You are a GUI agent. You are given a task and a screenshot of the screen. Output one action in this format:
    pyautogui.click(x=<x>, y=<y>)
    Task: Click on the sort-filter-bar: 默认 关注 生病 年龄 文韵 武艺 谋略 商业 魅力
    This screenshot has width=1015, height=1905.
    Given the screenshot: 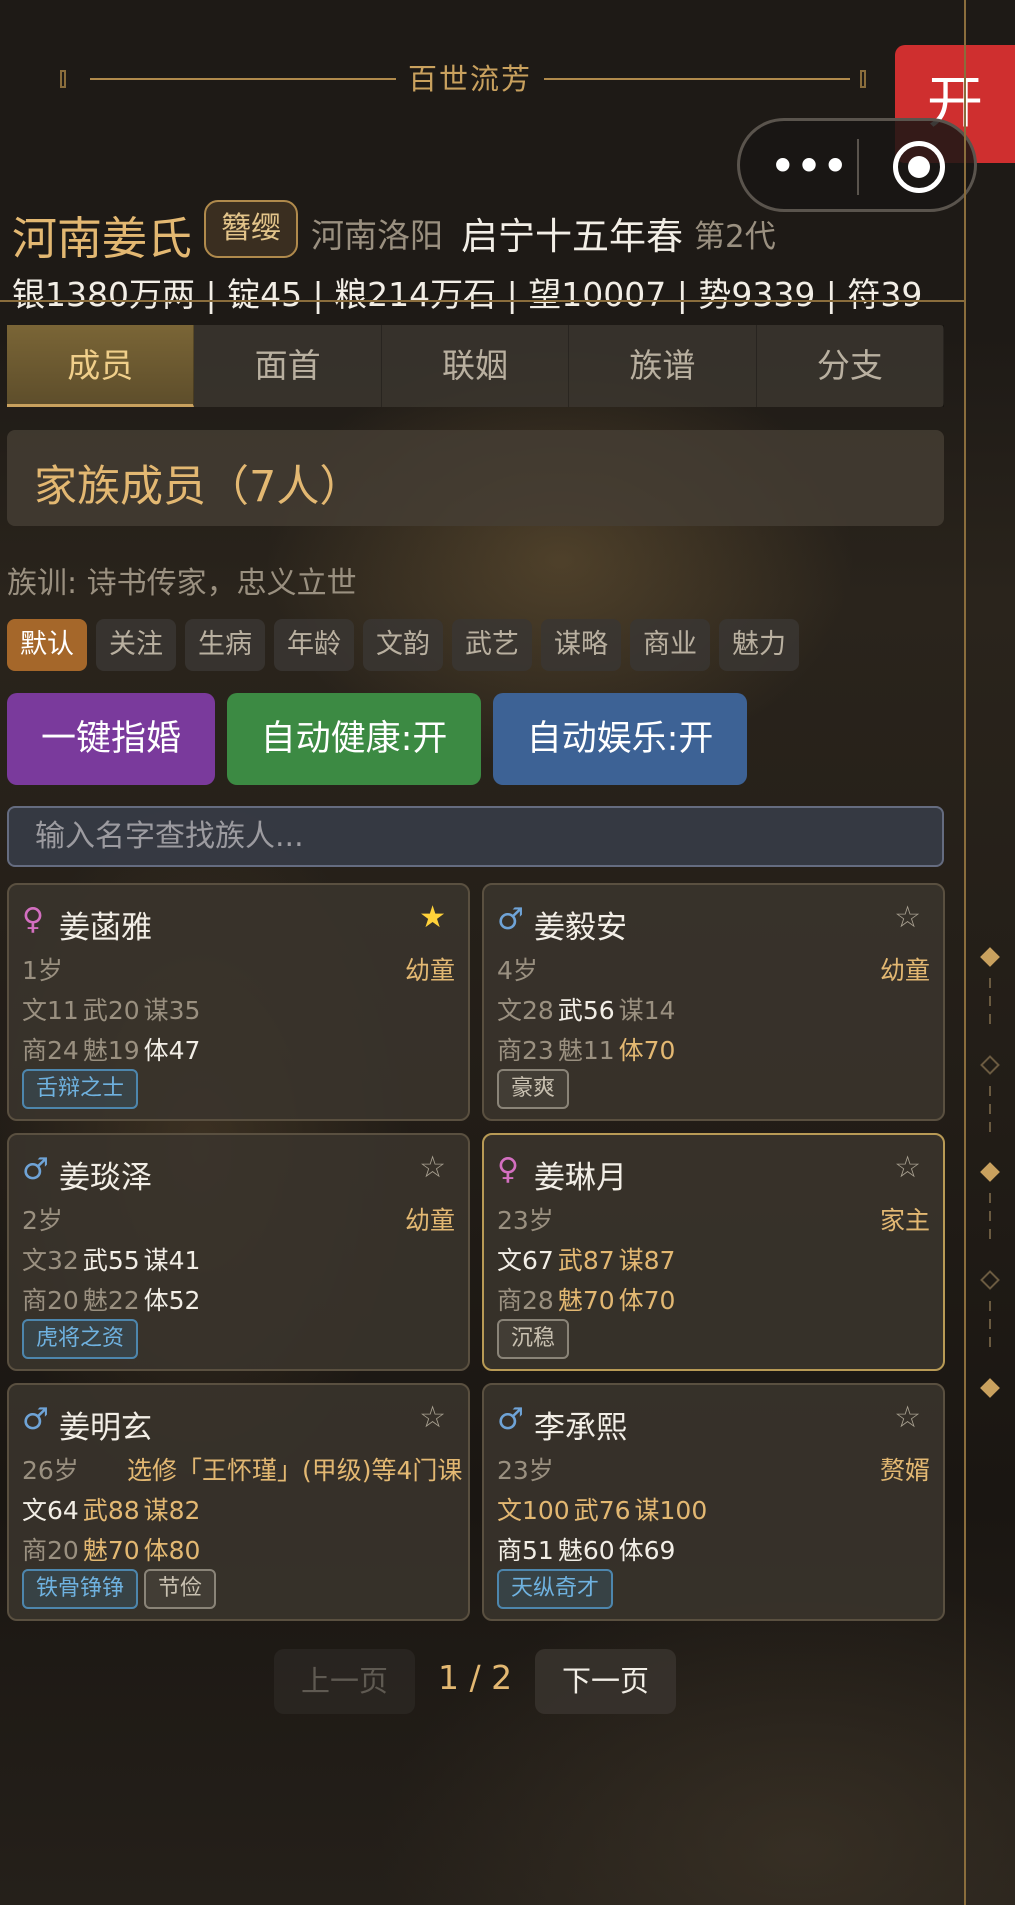 What is the action you would take?
    pyautogui.click(x=403, y=645)
    